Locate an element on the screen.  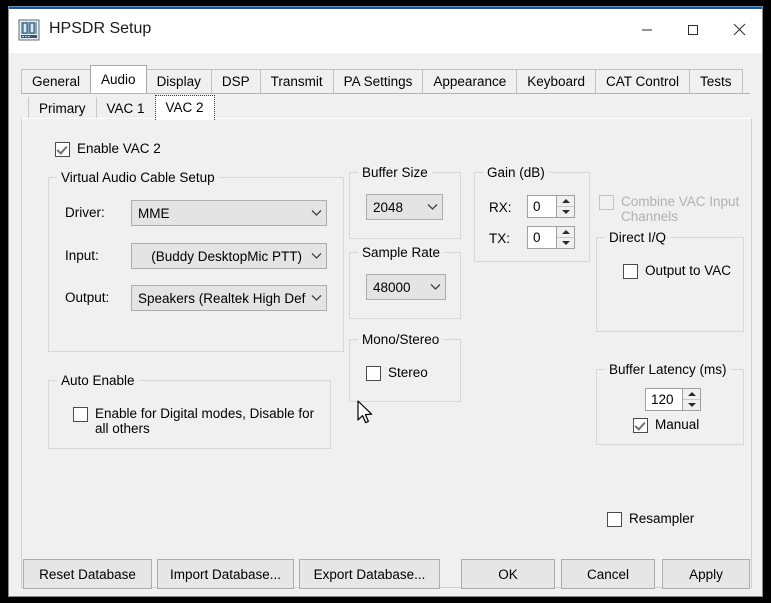
enable-vac2-checkbox-box is located at coordinates (62, 149).